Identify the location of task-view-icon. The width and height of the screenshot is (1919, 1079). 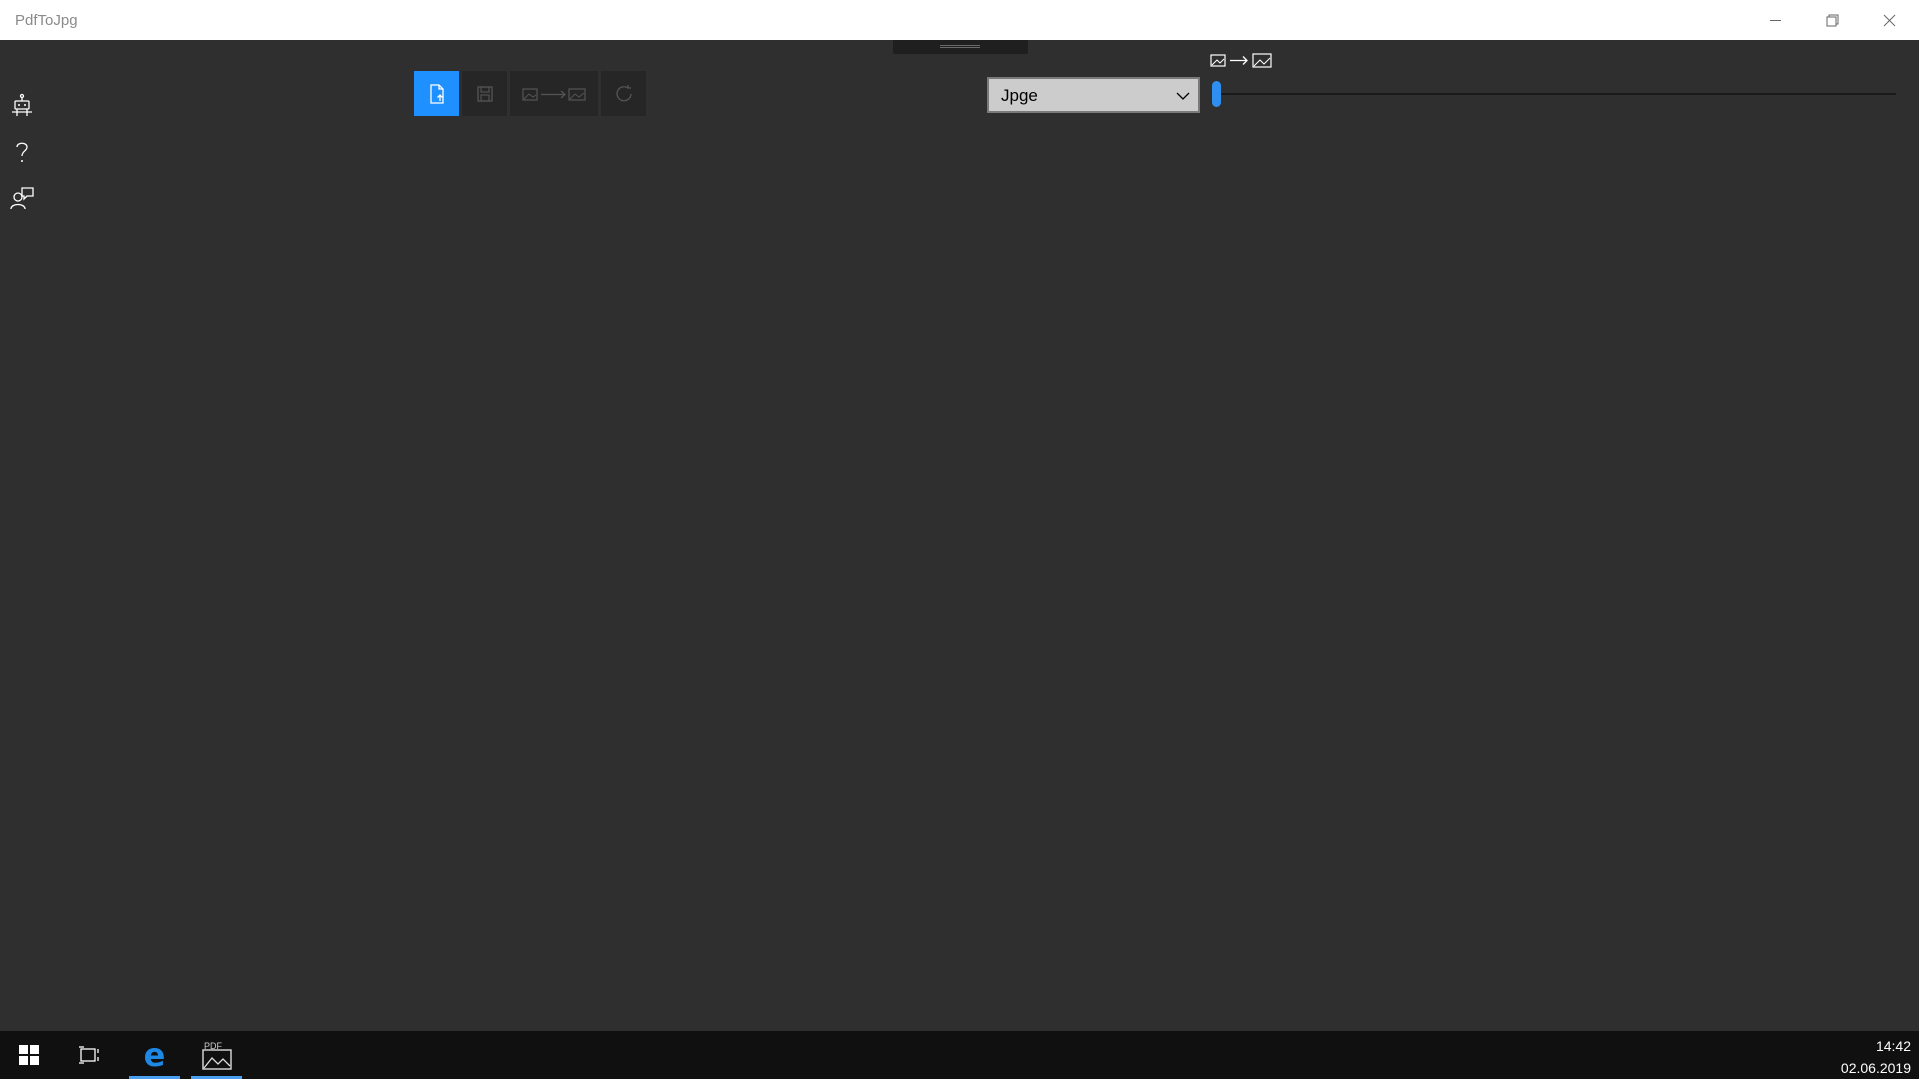
(89, 1055).